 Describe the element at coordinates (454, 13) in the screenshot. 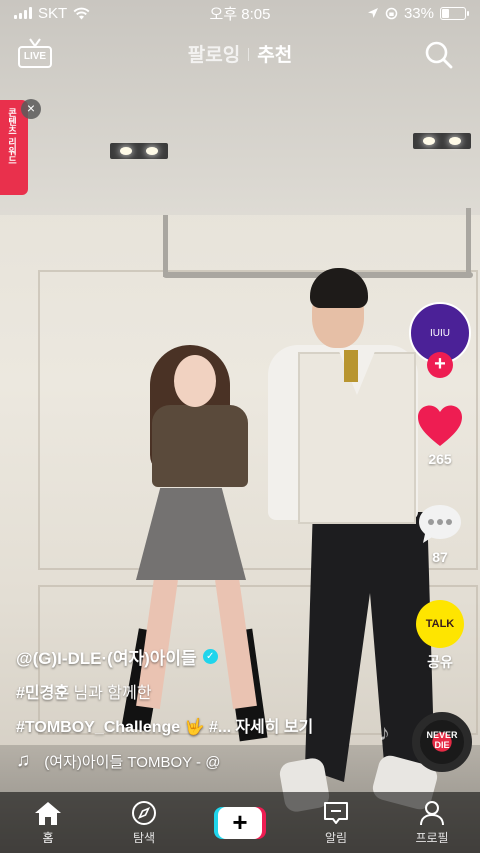

I see `battery-icon` at that location.